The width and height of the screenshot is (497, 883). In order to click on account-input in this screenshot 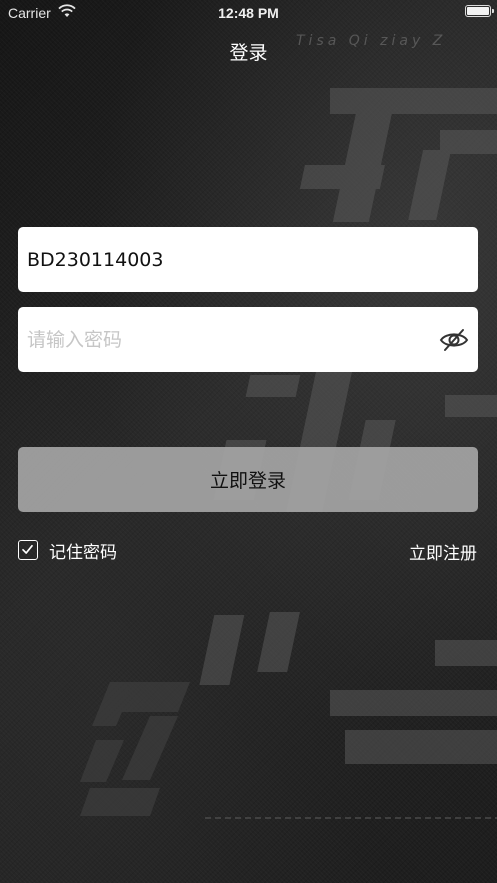, I will do `click(227, 259)`.